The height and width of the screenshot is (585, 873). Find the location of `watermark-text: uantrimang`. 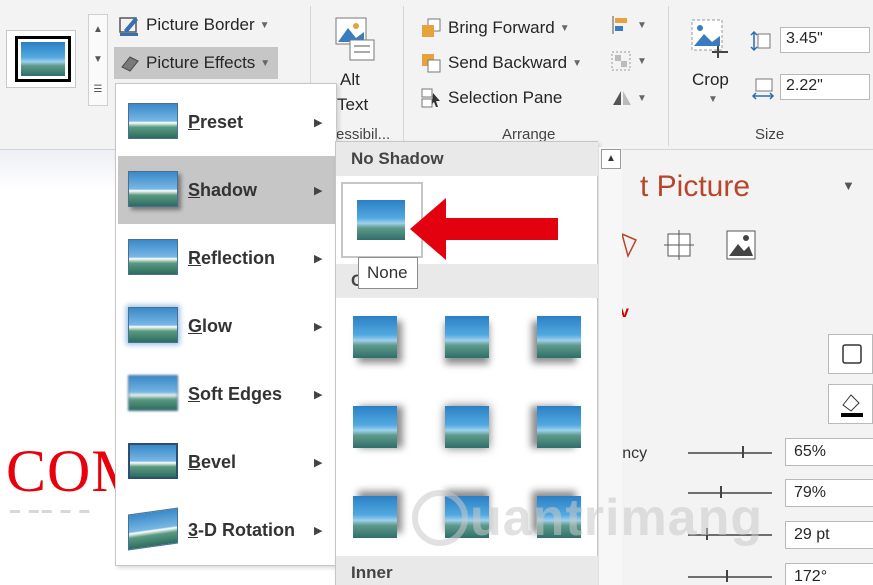

watermark-text: uantrimang is located at coordinates (617, 518).